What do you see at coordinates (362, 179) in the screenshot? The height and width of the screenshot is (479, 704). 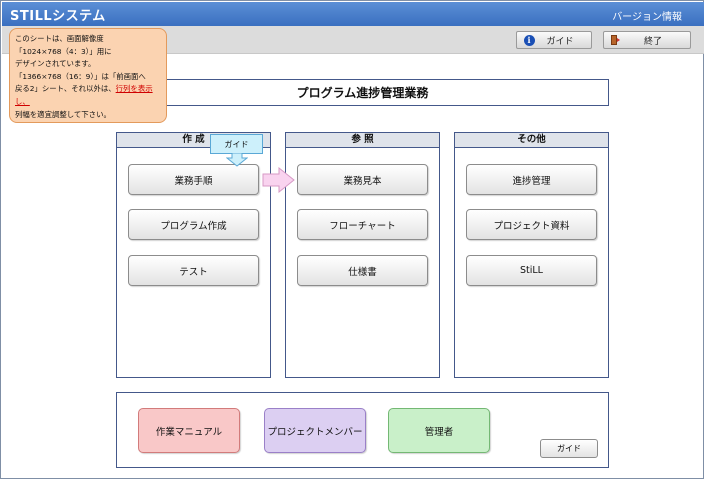 I see `business-sample-button: 業務見本` at bounding box center [362, 179].